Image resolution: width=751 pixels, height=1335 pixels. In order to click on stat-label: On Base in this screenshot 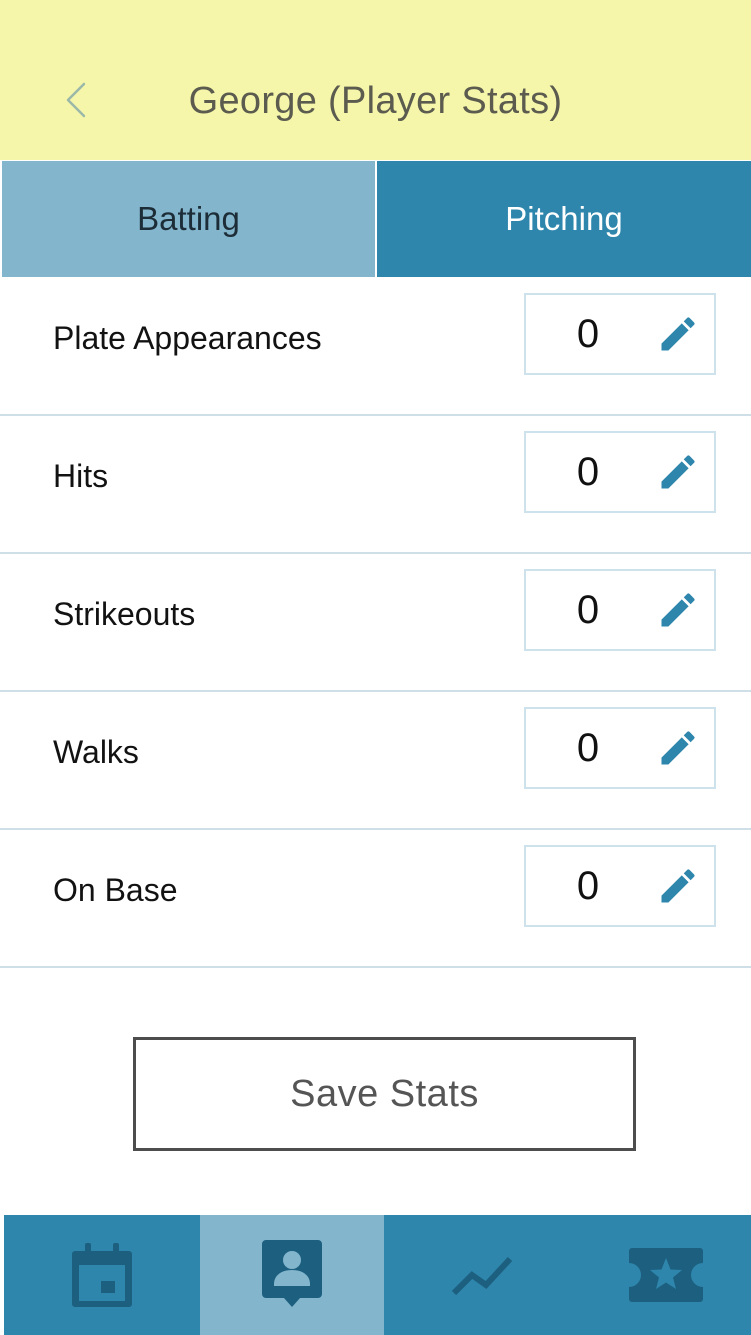, I will do `click(115, 889)`.